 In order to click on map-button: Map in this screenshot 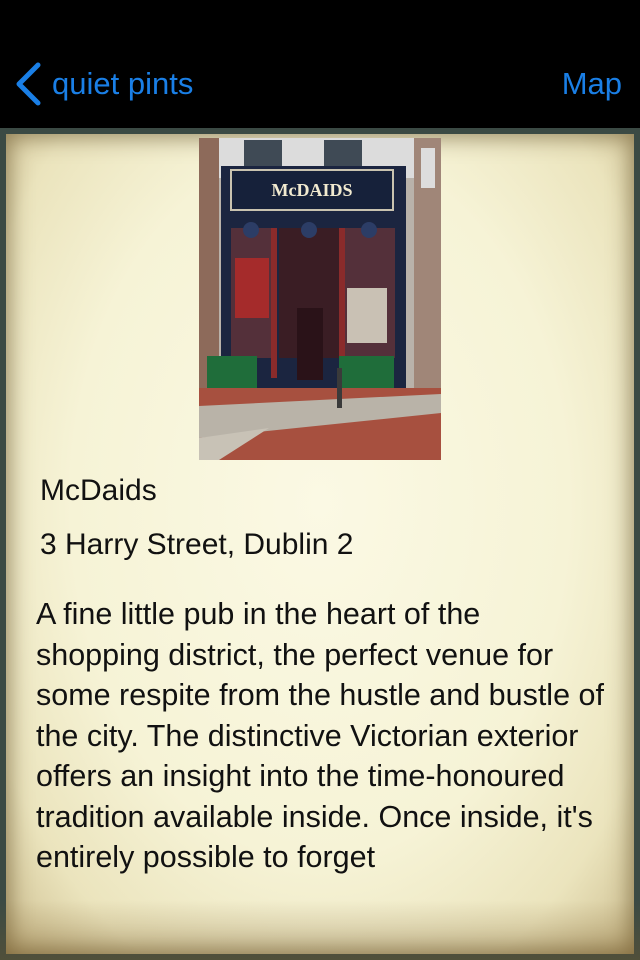, I will do `click(592, 84)`.